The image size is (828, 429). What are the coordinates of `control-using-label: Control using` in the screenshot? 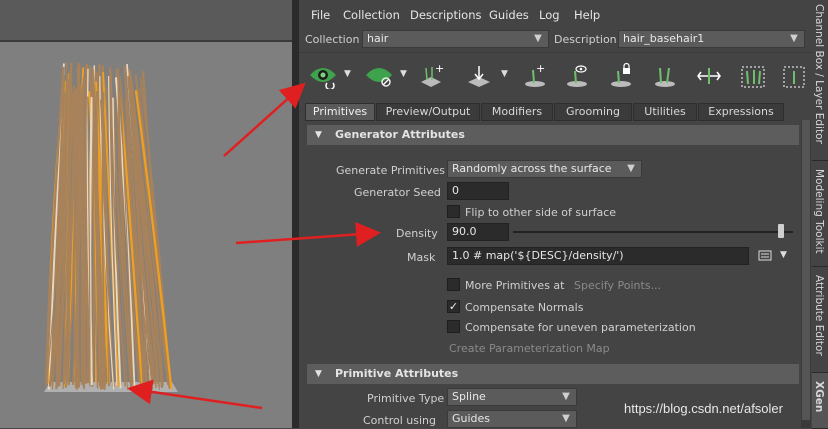 It's located at (399, 420).